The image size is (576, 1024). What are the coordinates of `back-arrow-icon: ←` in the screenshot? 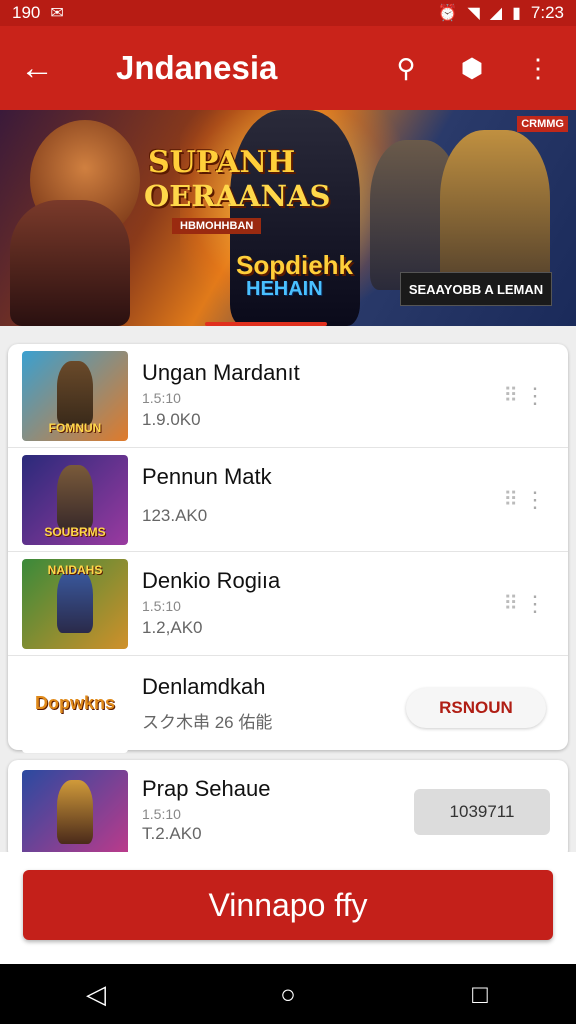 It's located at (37, 68).